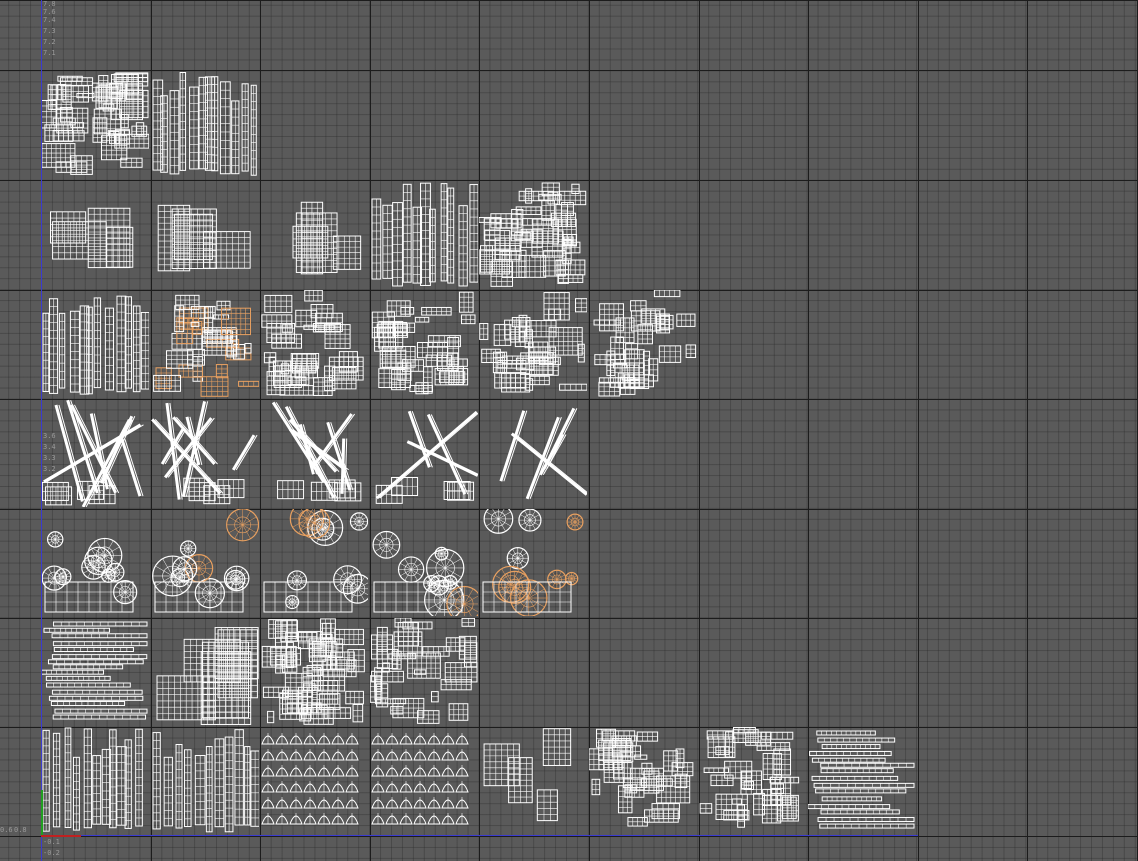  Describe the element at coordinates (49, 12) in the screenshot. I see `v-tick-label: 7.6` at that location.